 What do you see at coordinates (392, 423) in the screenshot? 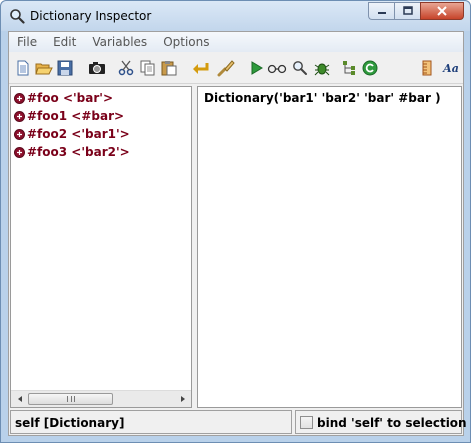
I see `bind-self-label: bind 'self' to selection` at bounding box center [392, 423].